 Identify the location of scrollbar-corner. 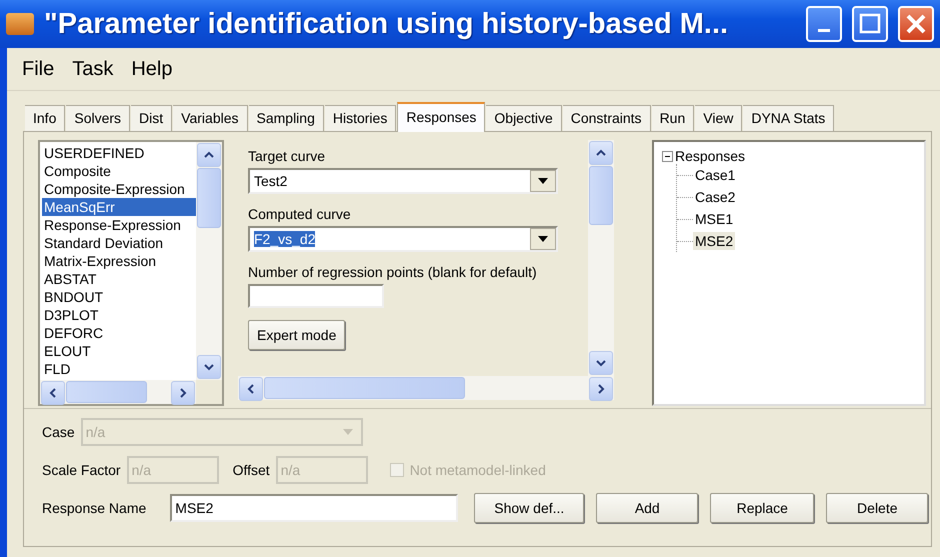
(209, 392).